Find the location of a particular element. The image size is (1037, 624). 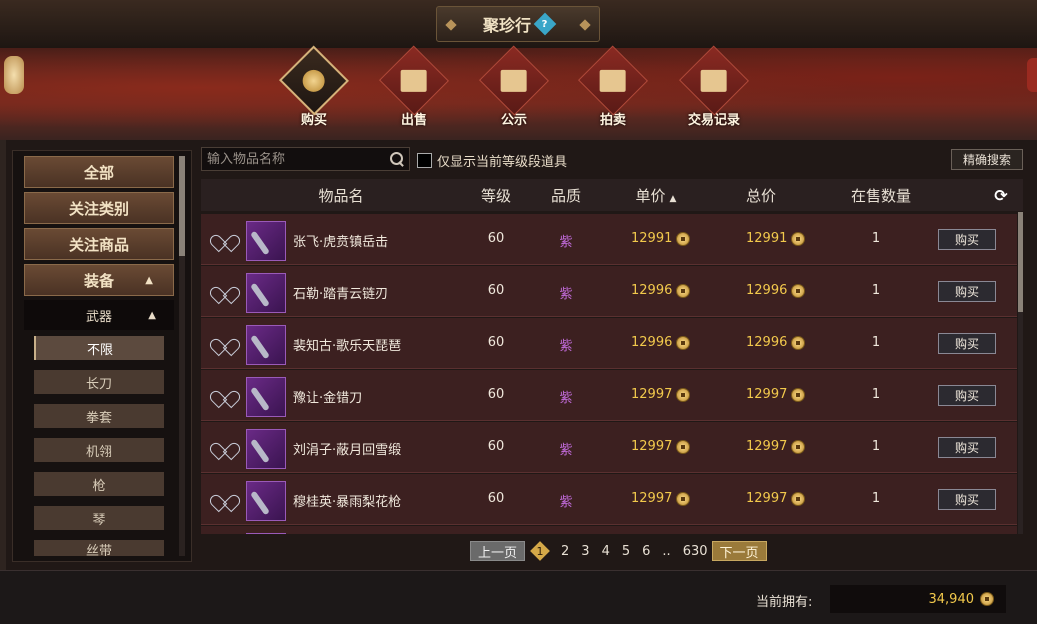

search-icon is located at coordinates (397, 159).